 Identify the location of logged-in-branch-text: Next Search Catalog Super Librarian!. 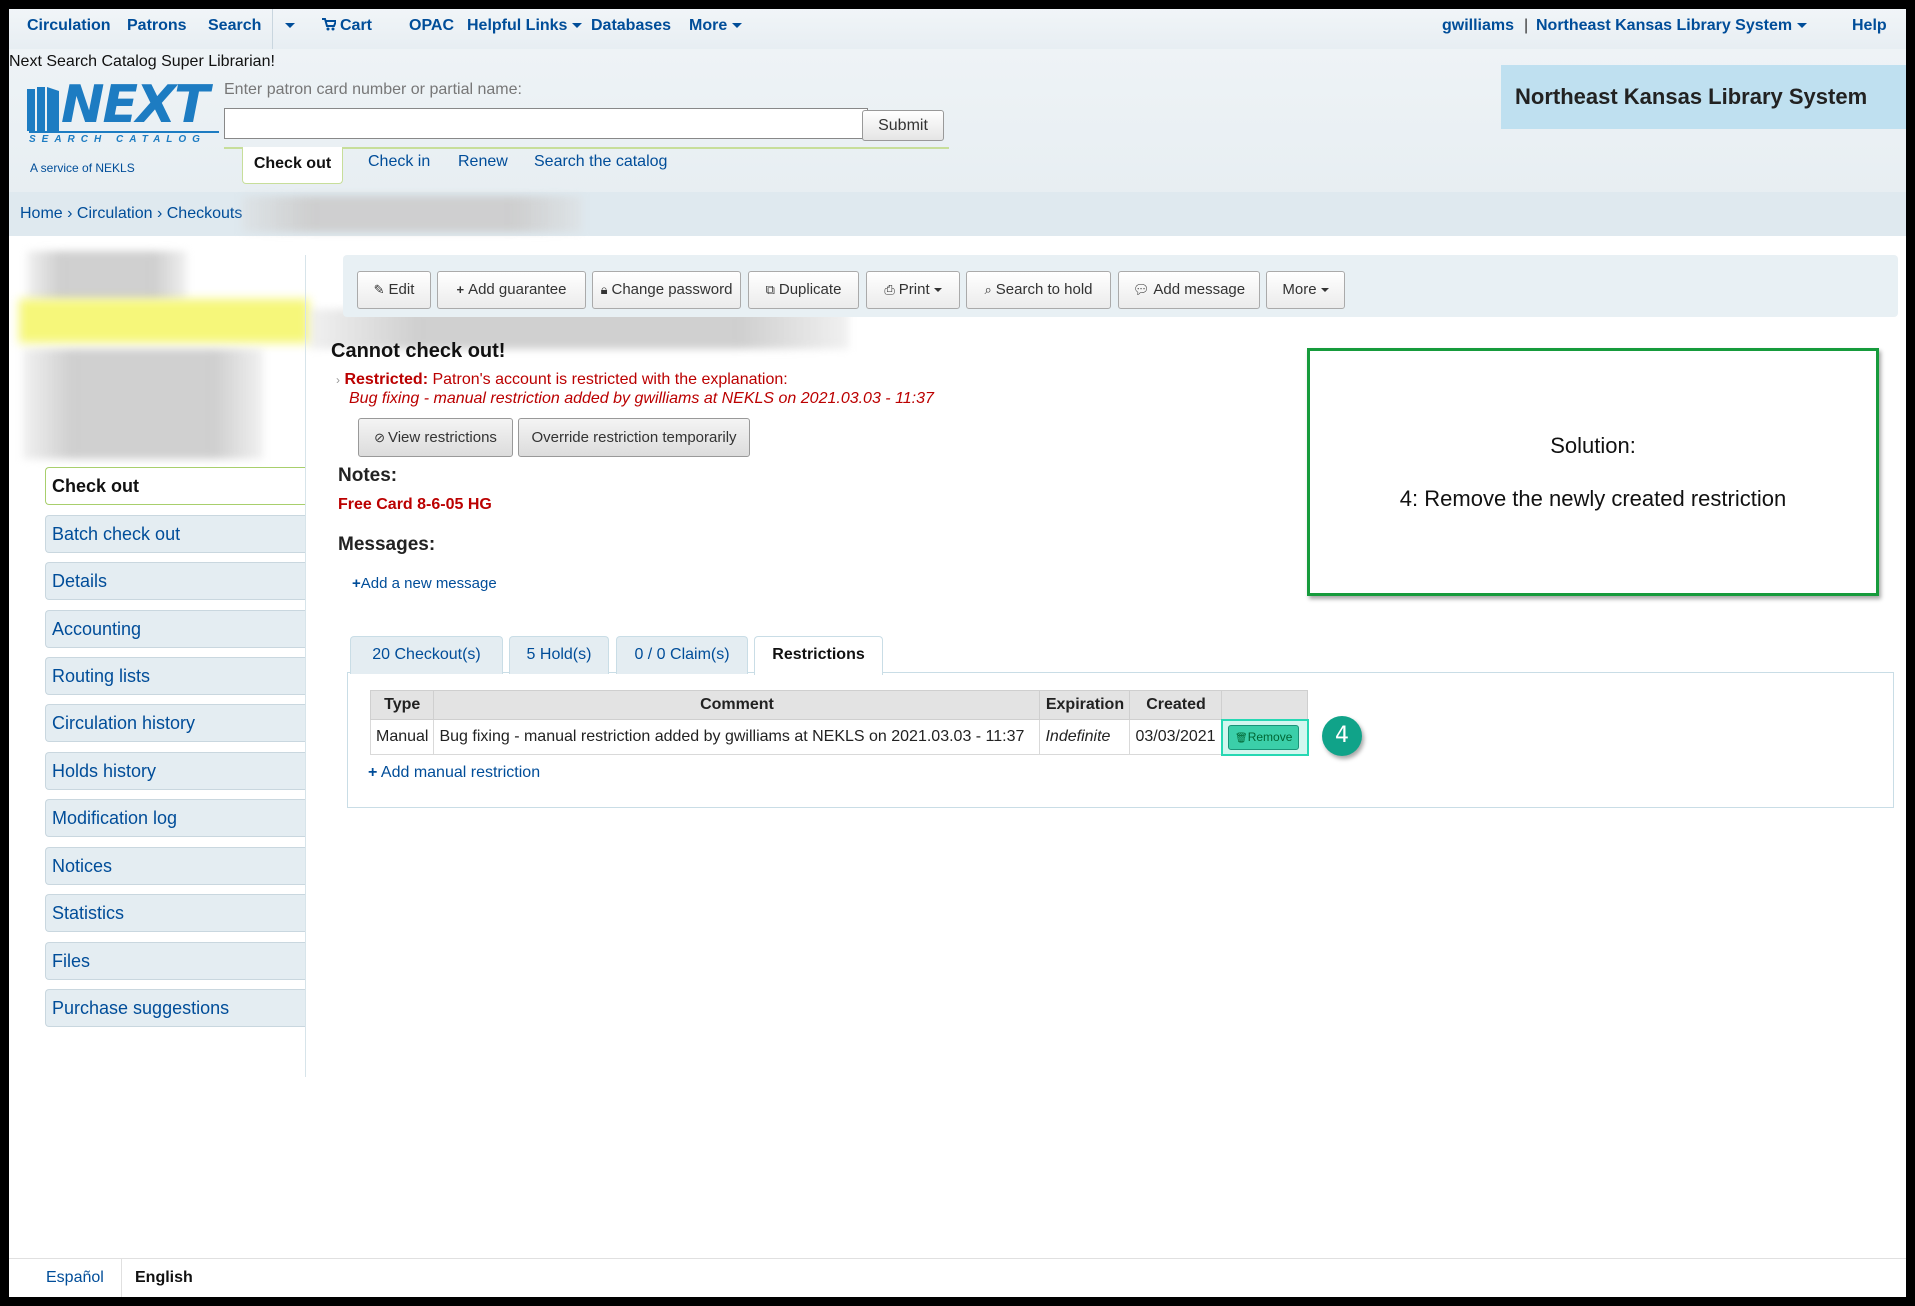
(142, 61).